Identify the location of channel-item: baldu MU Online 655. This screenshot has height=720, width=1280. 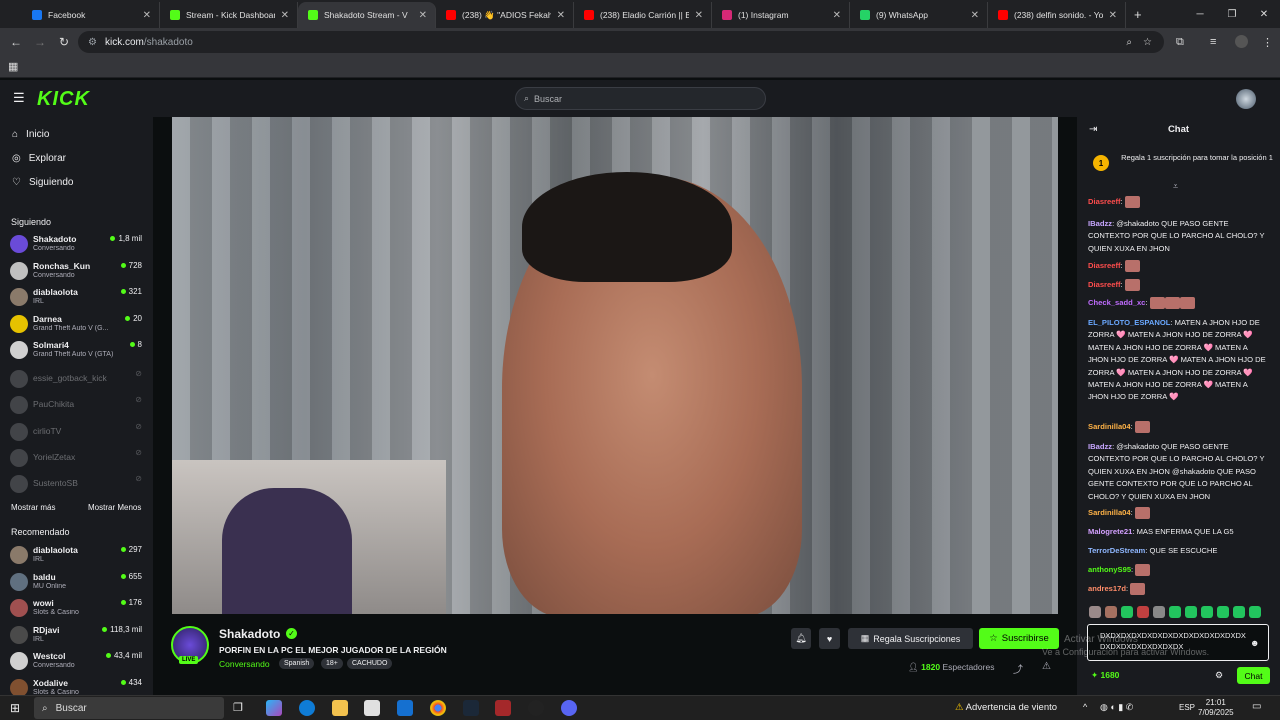
(79, 582).